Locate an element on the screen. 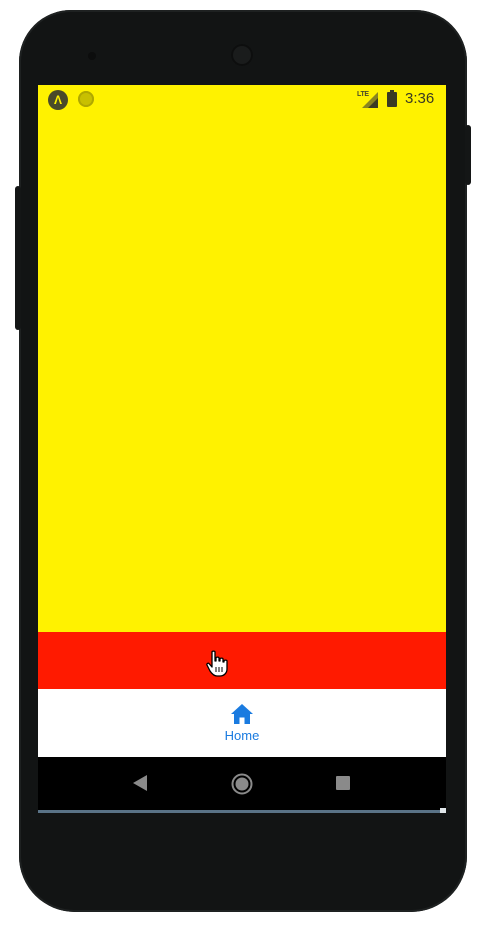 The image size is (480, 927). app-notification-icon: Λ is located at coordinates (58, 100).